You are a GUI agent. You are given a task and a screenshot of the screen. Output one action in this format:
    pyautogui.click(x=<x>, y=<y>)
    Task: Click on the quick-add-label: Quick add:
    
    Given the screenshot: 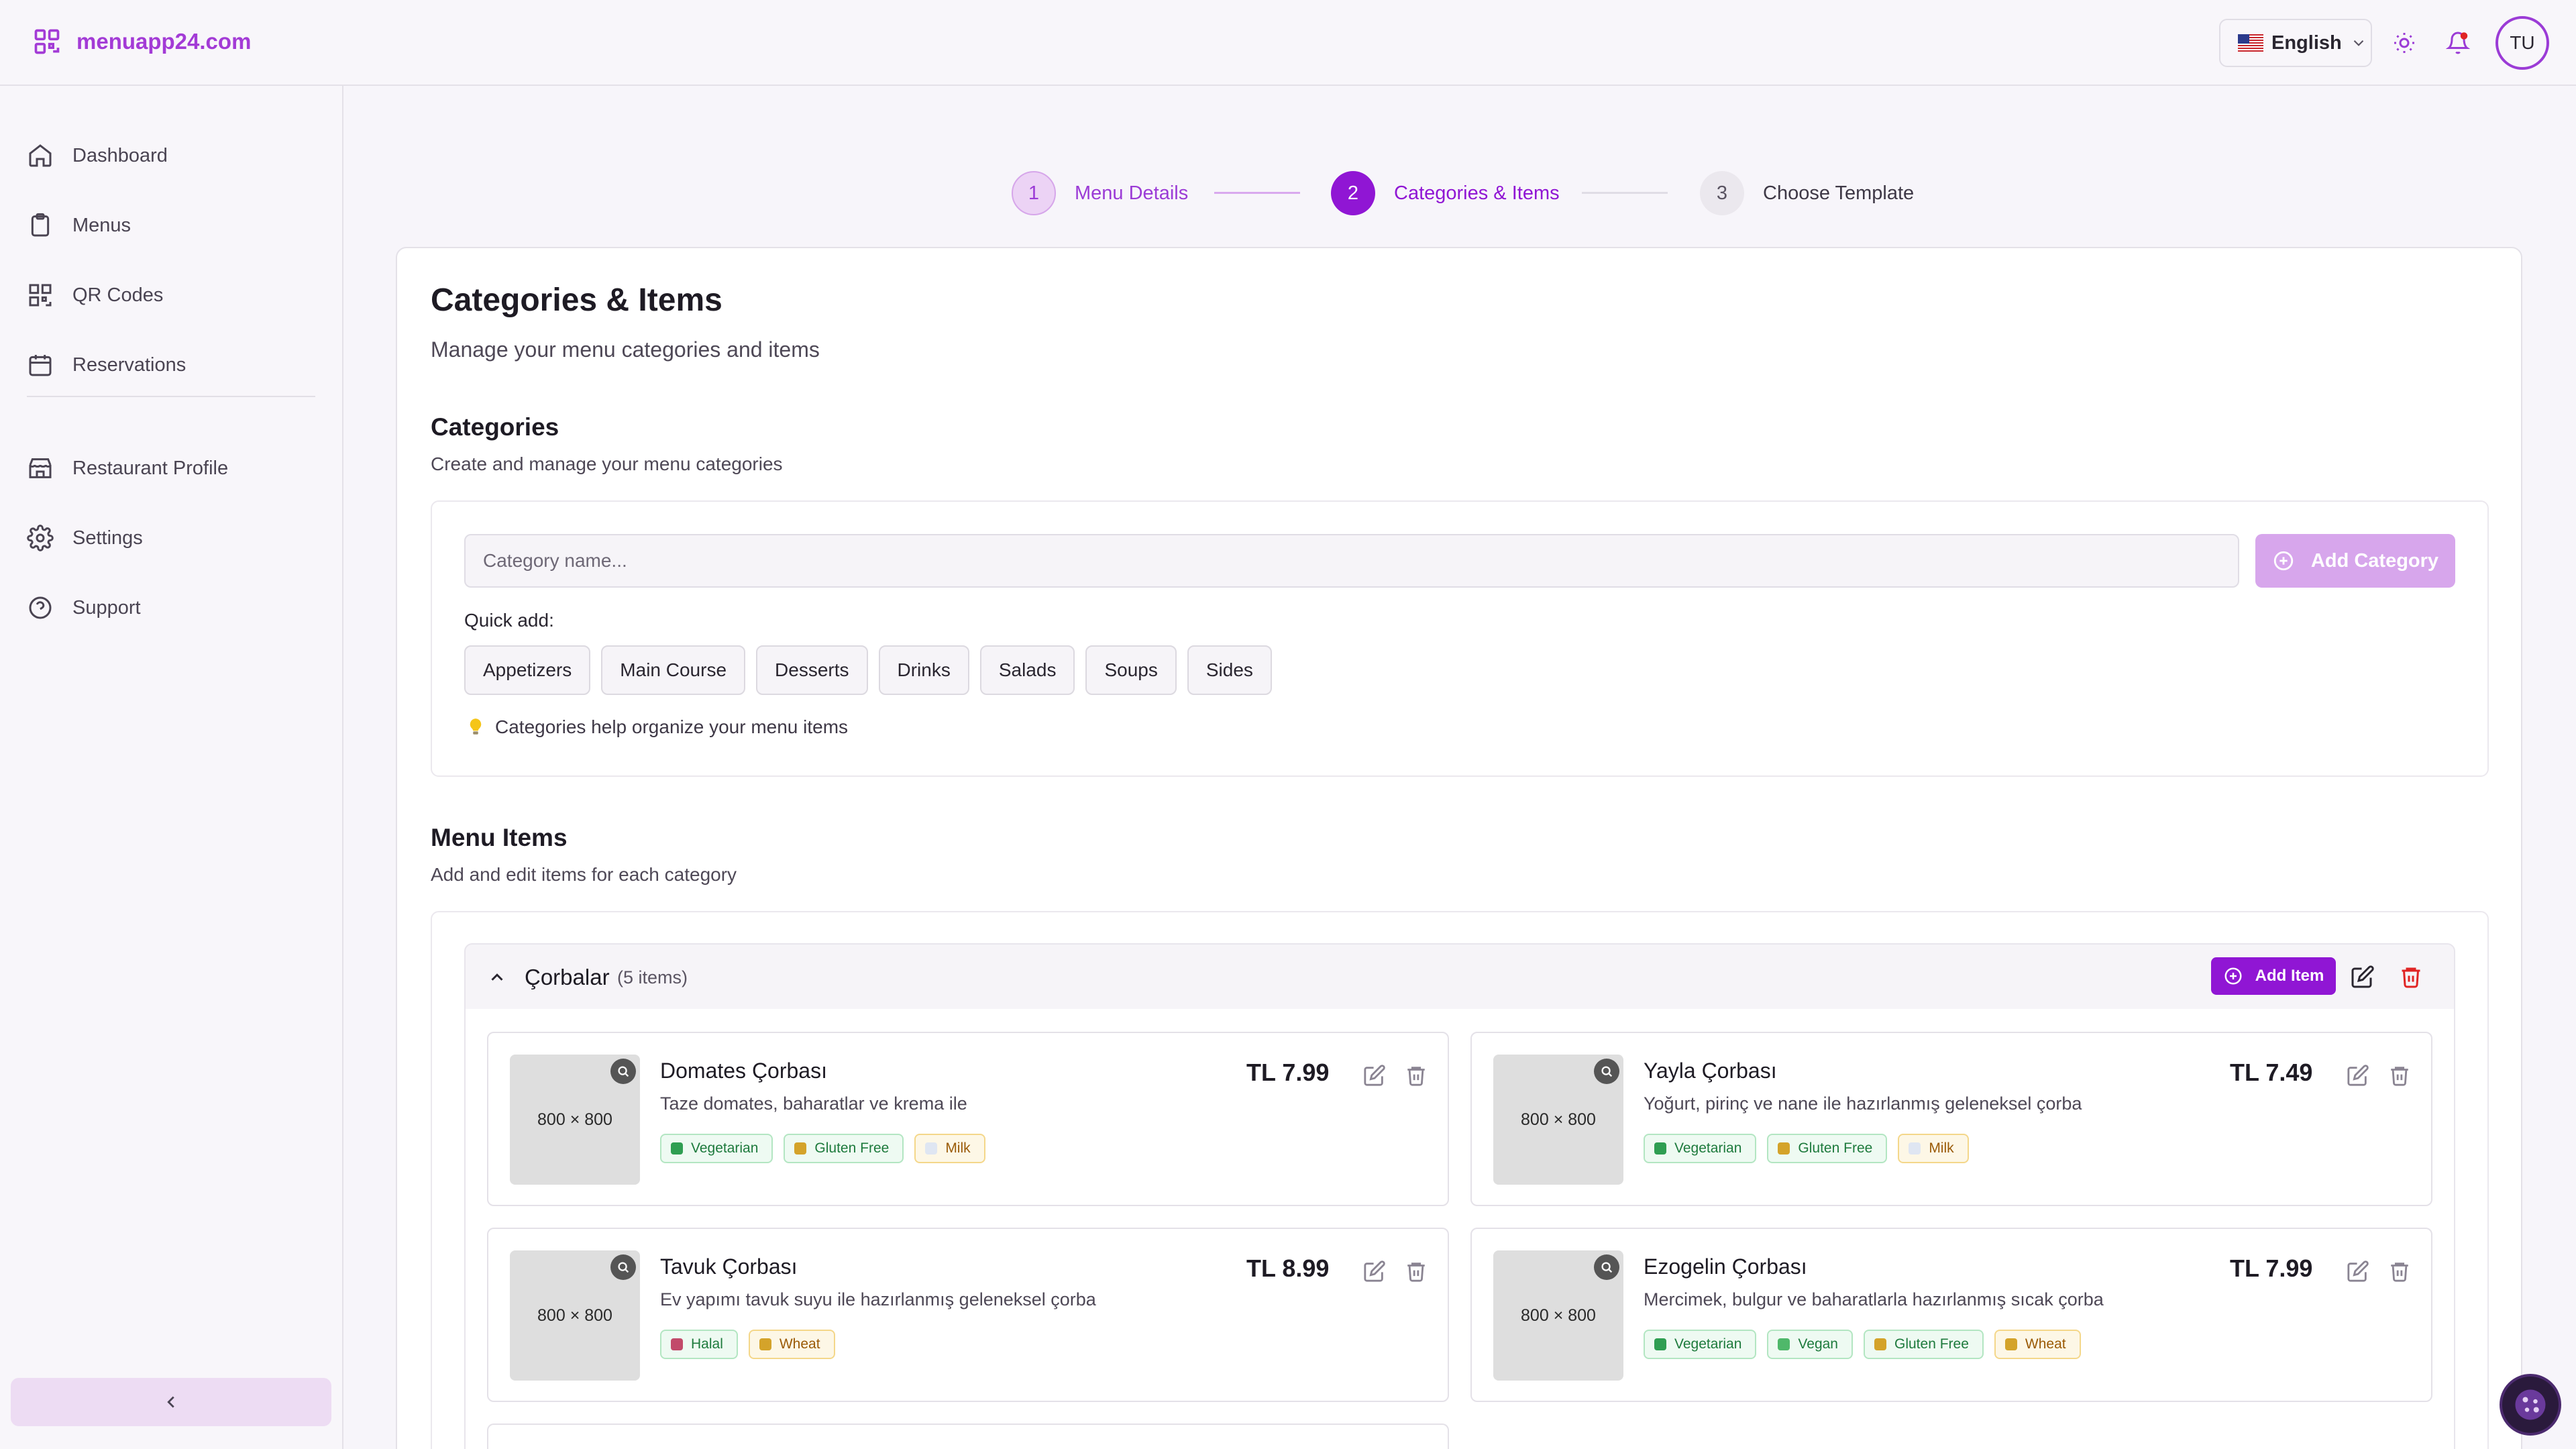 What is the action you would take?
    pyautogui.click(x=509, y=620)
    